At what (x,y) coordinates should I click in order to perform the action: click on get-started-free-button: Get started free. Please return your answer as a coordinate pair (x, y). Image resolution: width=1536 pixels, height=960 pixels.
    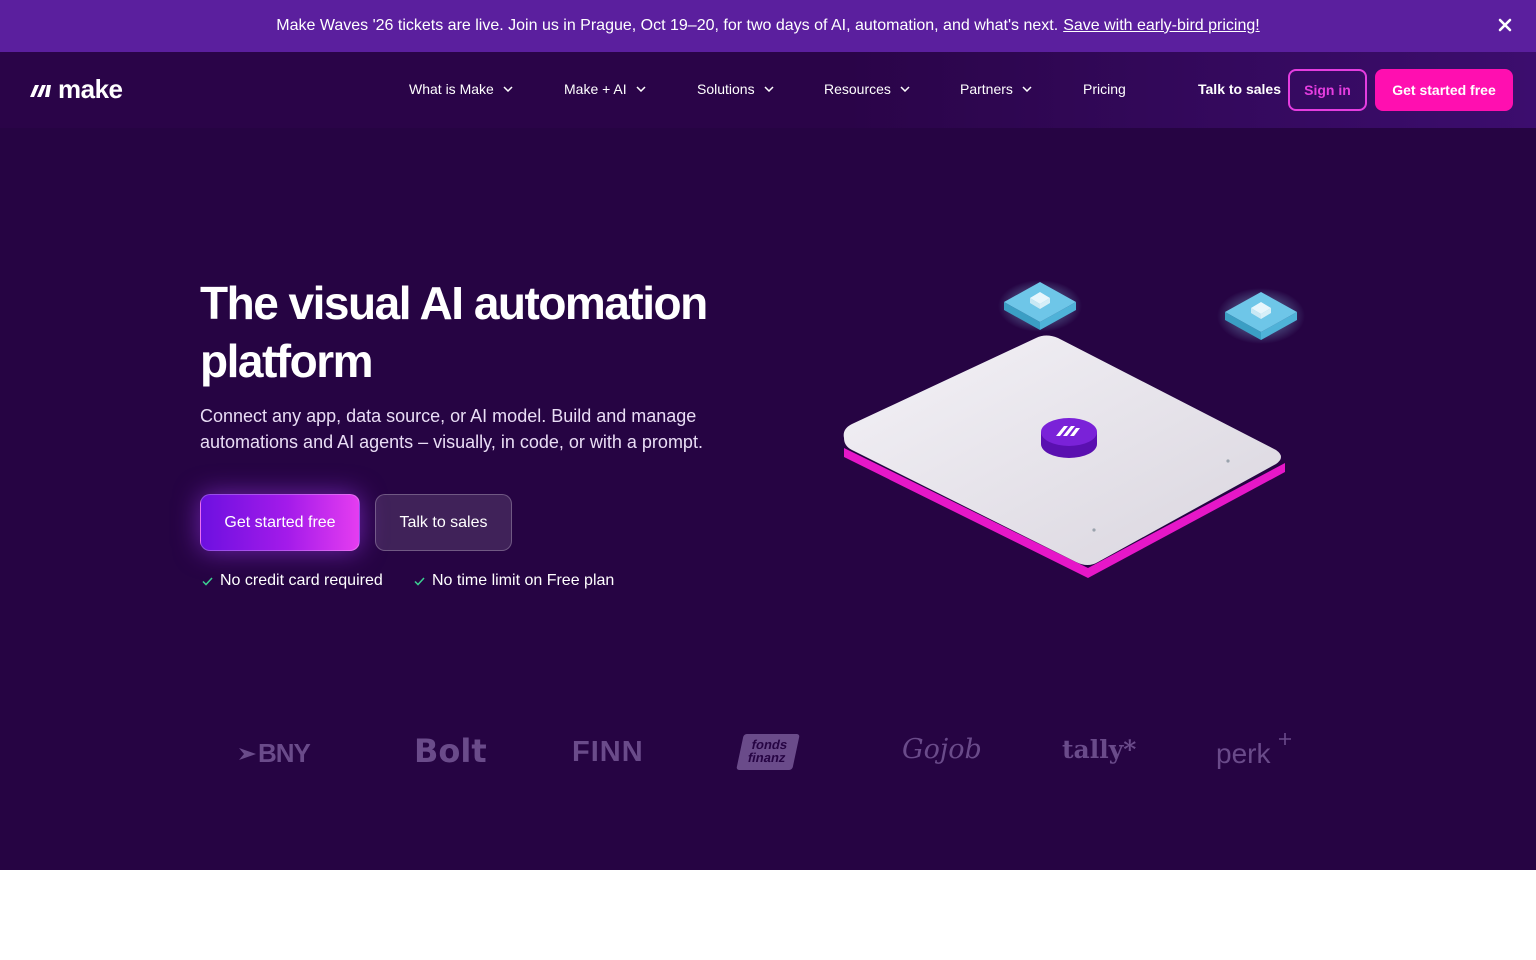
    Looking at the image, I should click on (1444, 90).